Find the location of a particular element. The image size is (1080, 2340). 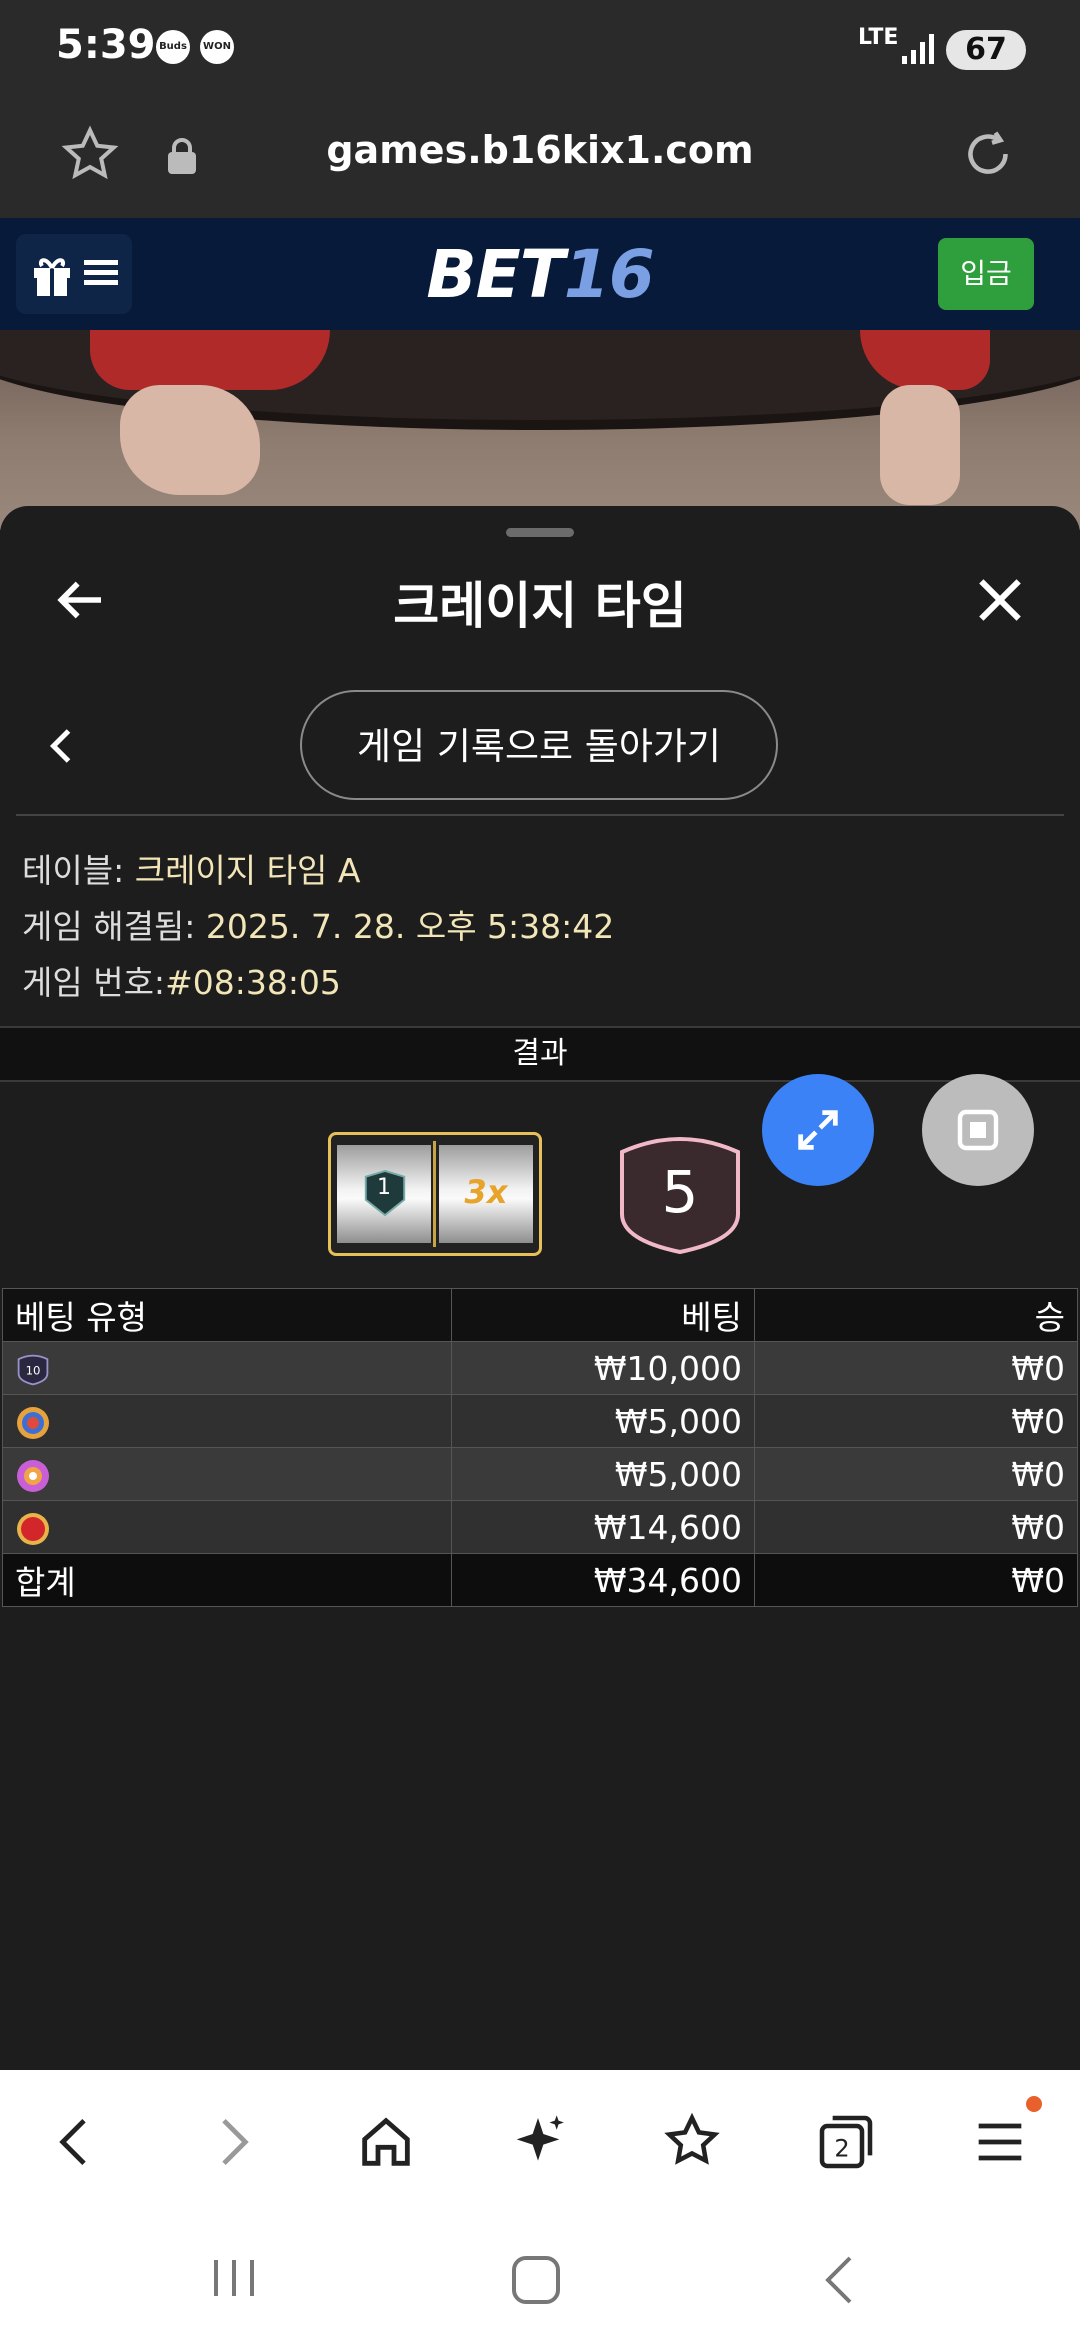

battery-indicator: 67 is located at coordinates (986, 50).